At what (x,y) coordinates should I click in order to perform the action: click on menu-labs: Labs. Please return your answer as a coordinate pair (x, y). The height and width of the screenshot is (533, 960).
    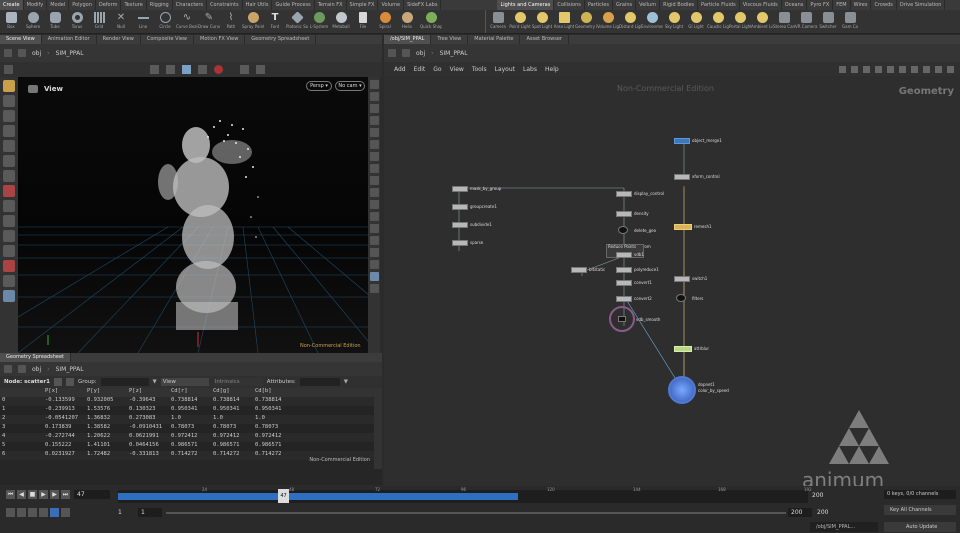
    Looking at the image, I should click on (530, 69).